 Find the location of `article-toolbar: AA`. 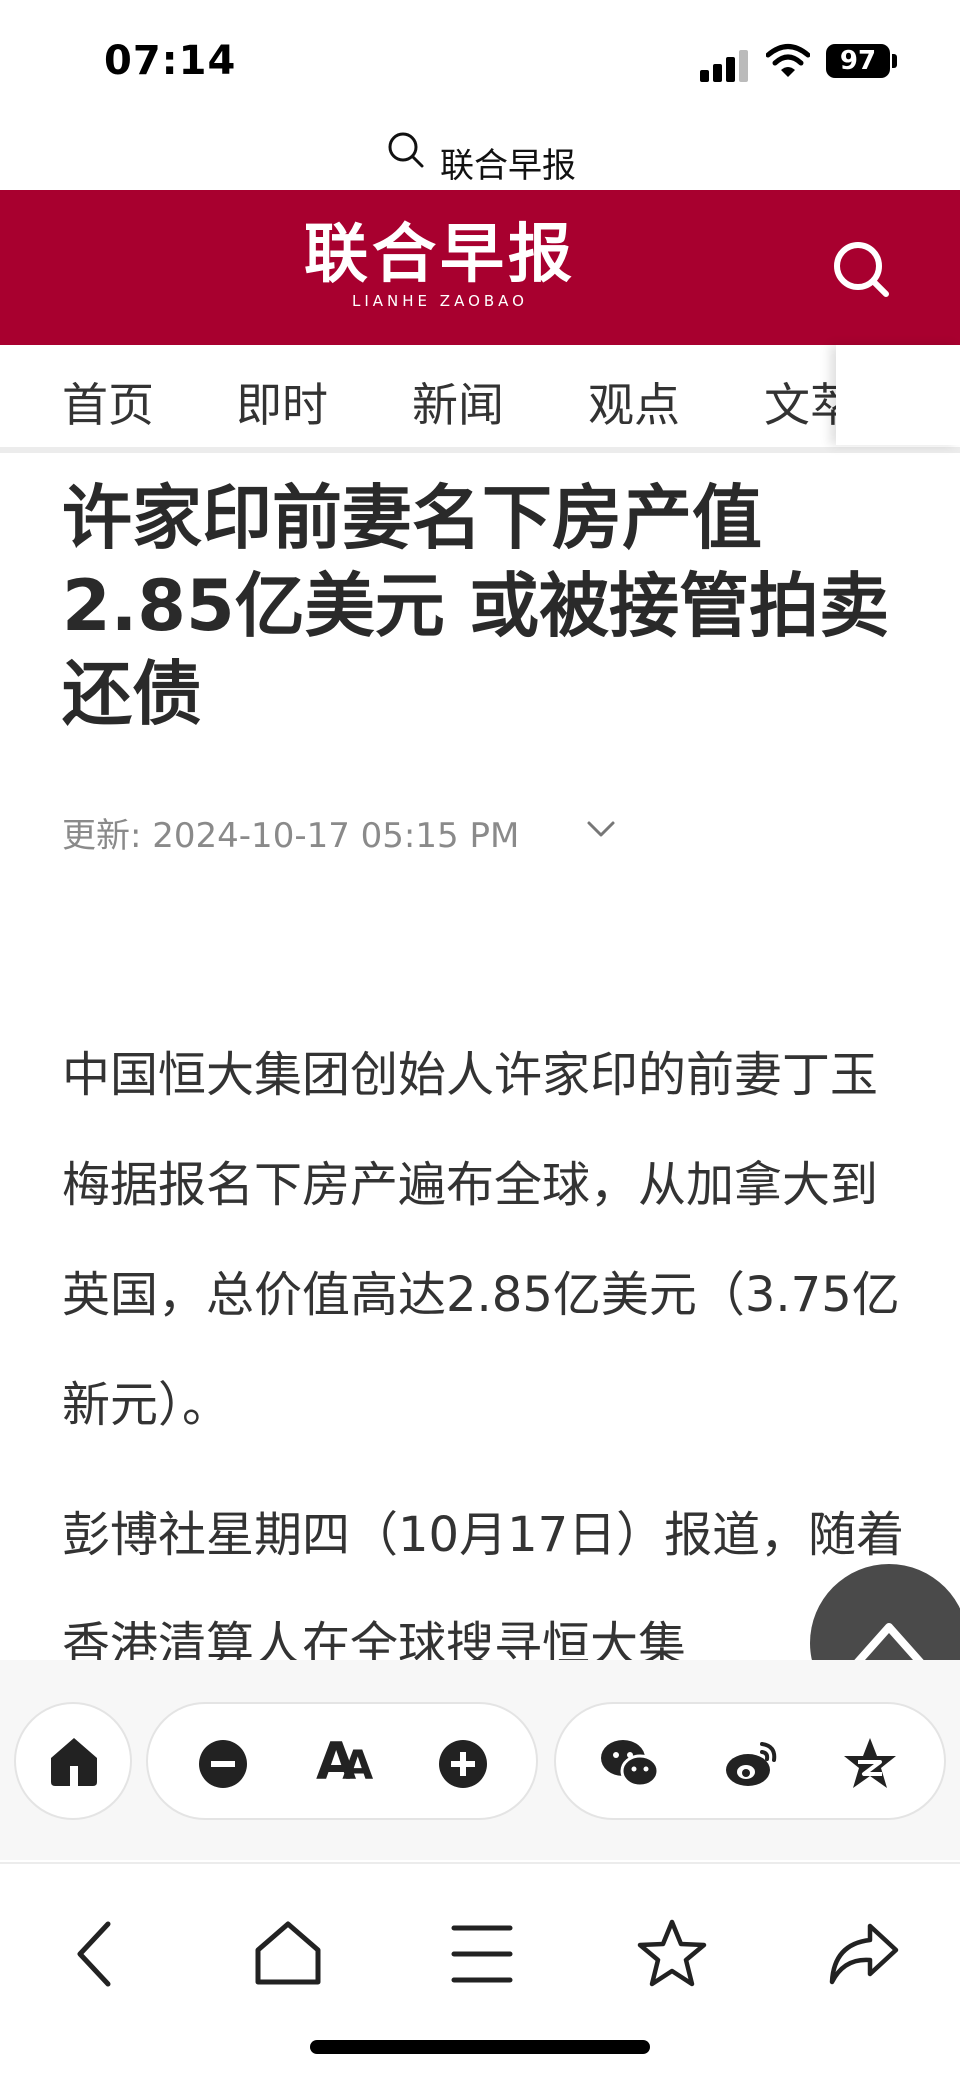

article-toolbar: AA is located at coordinates (480, 1760).